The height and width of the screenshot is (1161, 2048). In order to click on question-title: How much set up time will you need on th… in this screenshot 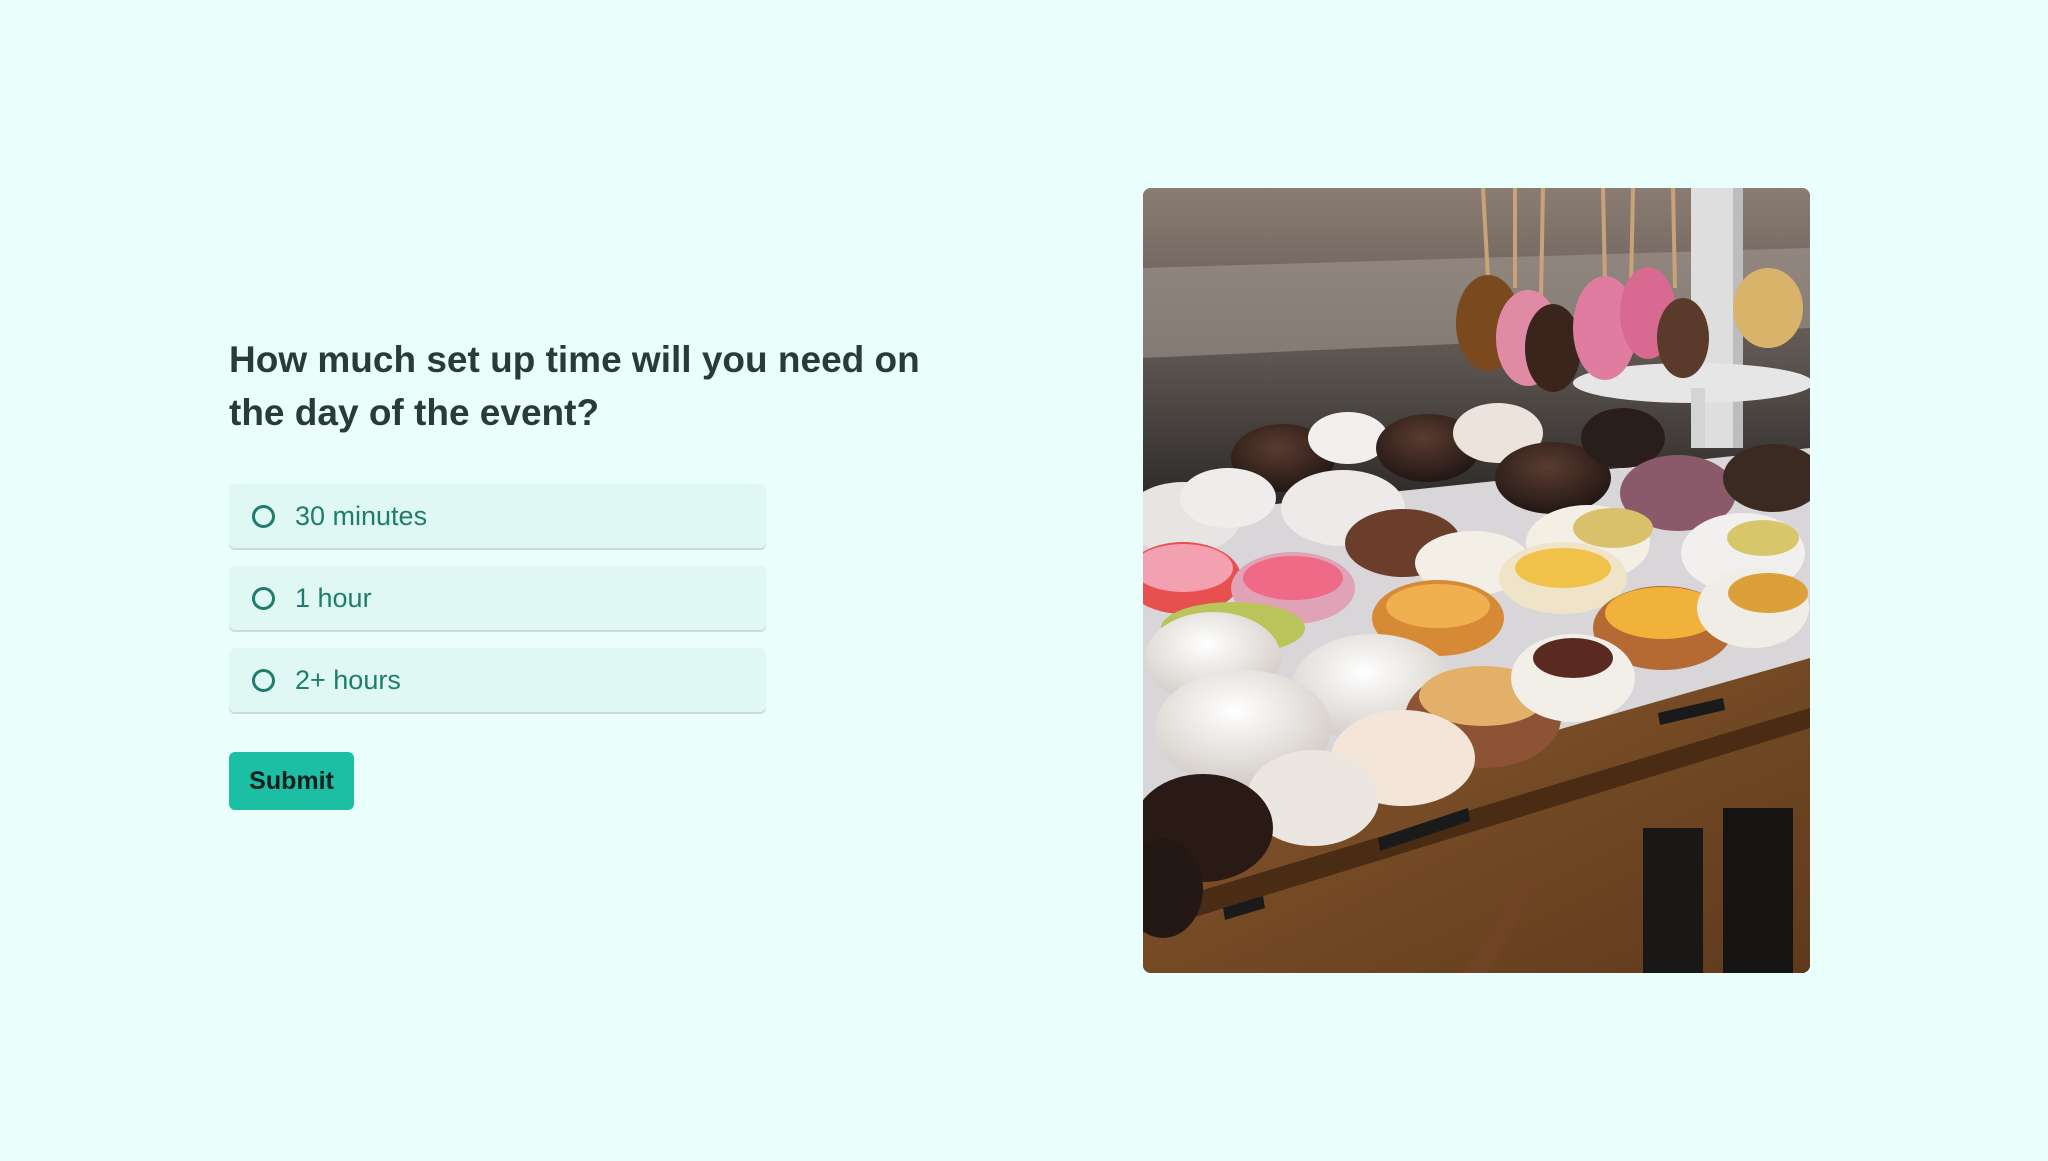, I will do `click(574, 386)`.